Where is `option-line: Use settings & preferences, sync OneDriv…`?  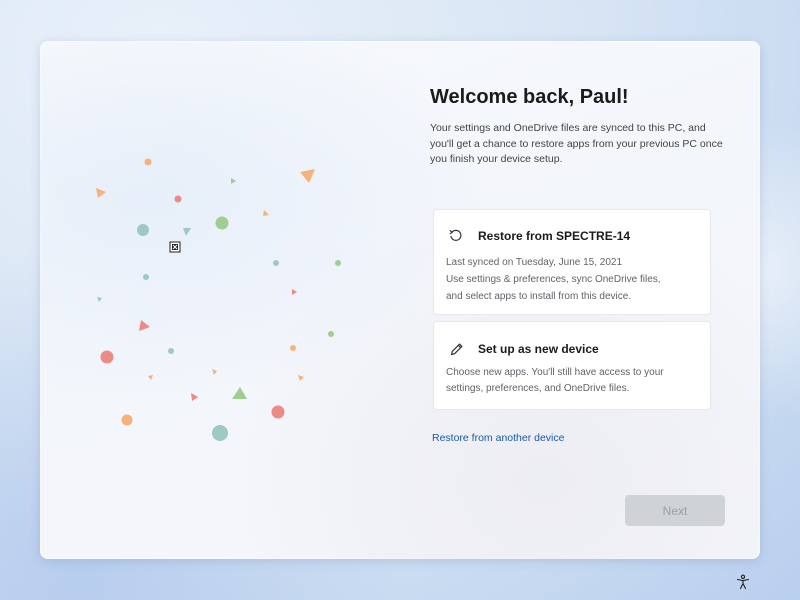
option-line: Use settings & preferences, sync OneDriv… is located at coordinates (553, 279).